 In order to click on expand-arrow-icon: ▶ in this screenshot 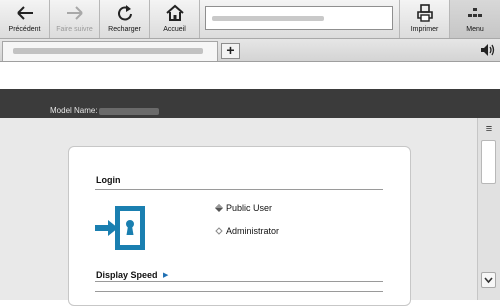, I will do `click(165, 275)`.